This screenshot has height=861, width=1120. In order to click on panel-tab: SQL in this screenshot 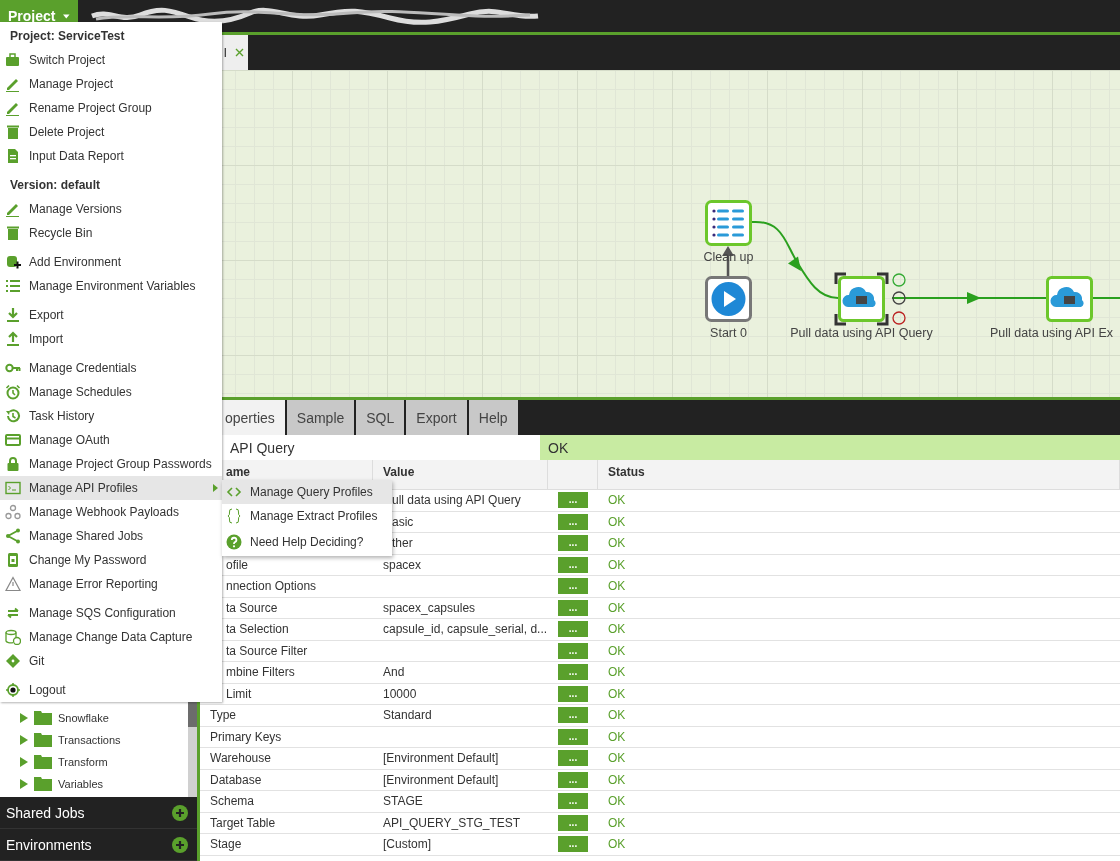, I will do `click(380, 417)`.